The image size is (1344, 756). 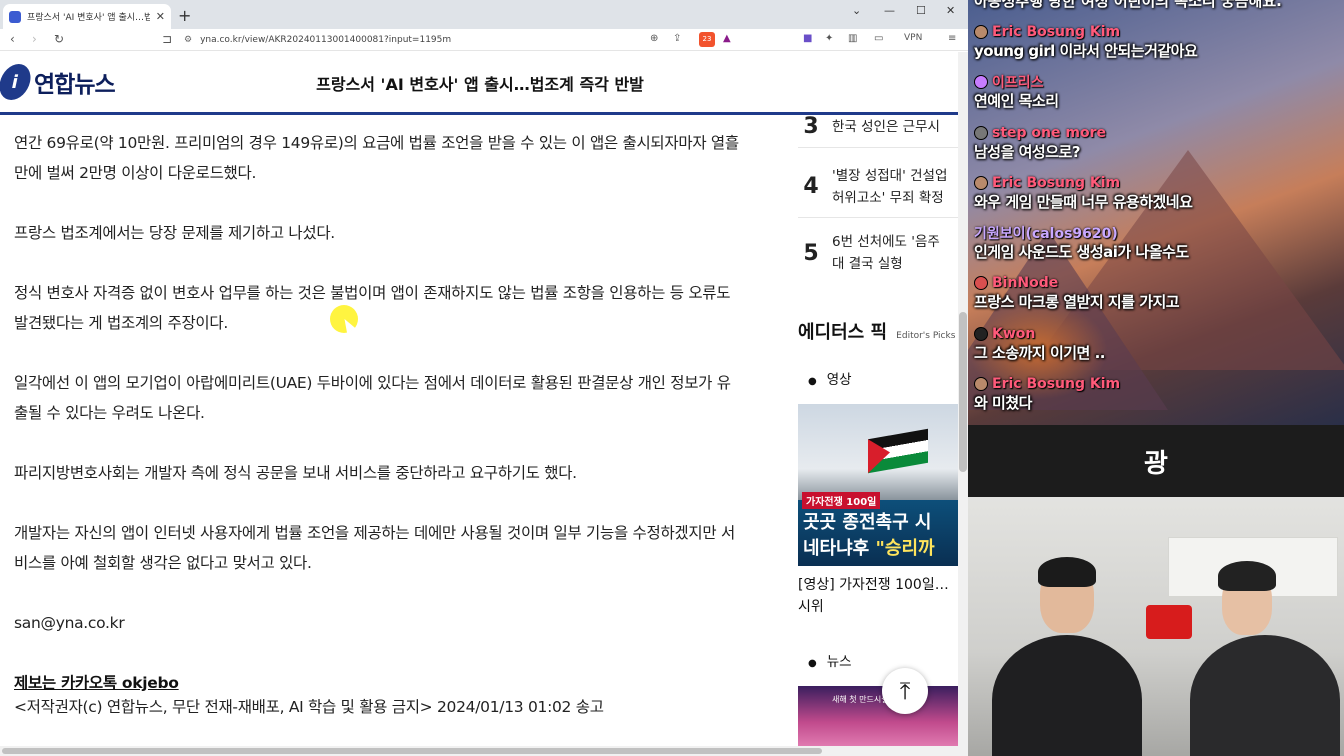 I want to click on host-left, so click(x=1067, y=656).